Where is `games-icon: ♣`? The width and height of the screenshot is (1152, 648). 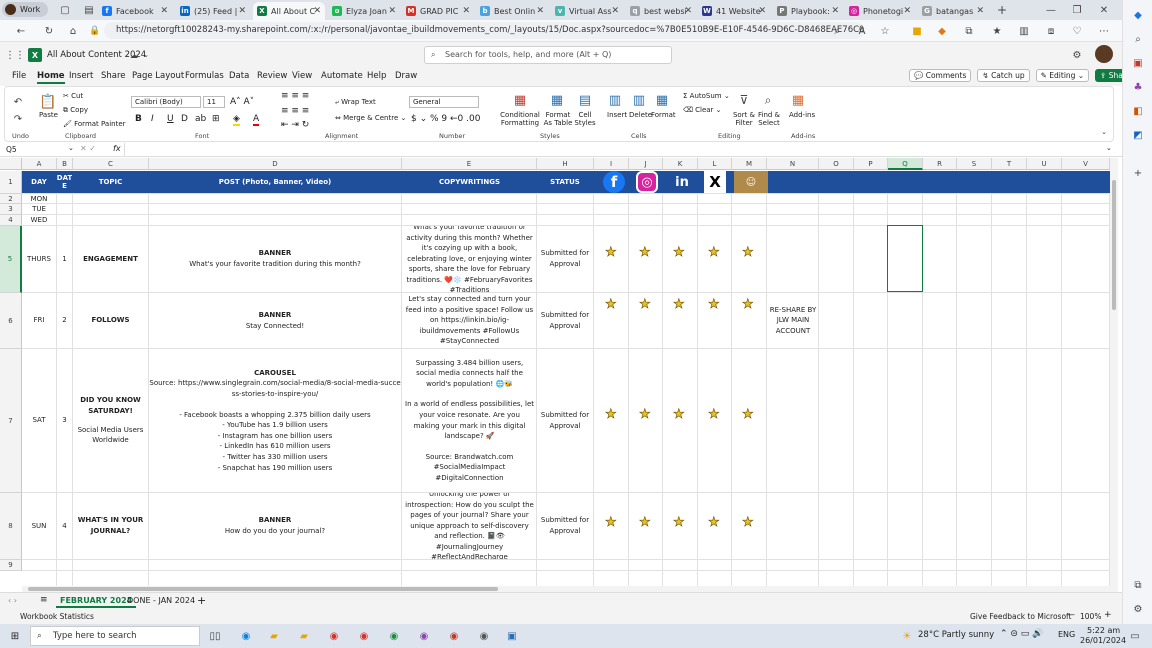
games-icon: ♣ is located at coordinates (1138, 87).